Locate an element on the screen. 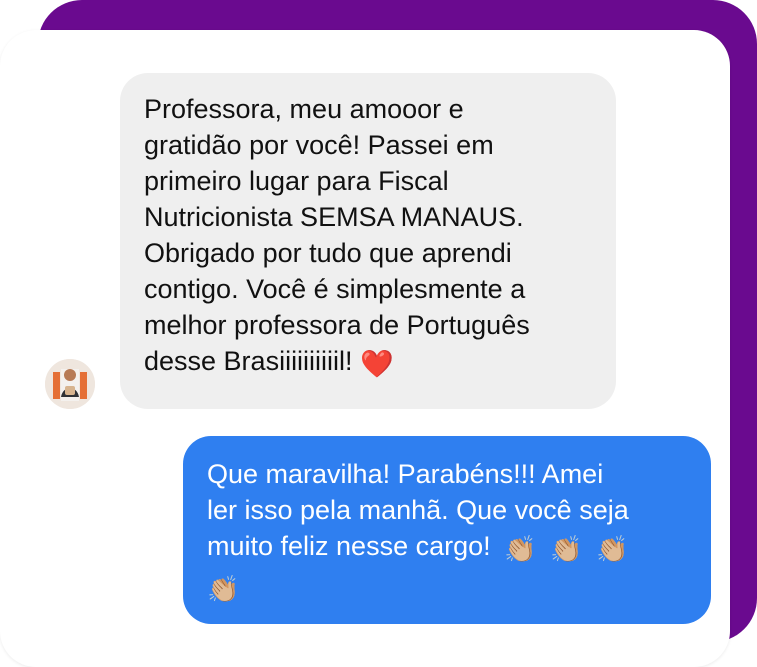  incoming-message-line-7: melhor professora de Português is located at coordinates (337, 325).